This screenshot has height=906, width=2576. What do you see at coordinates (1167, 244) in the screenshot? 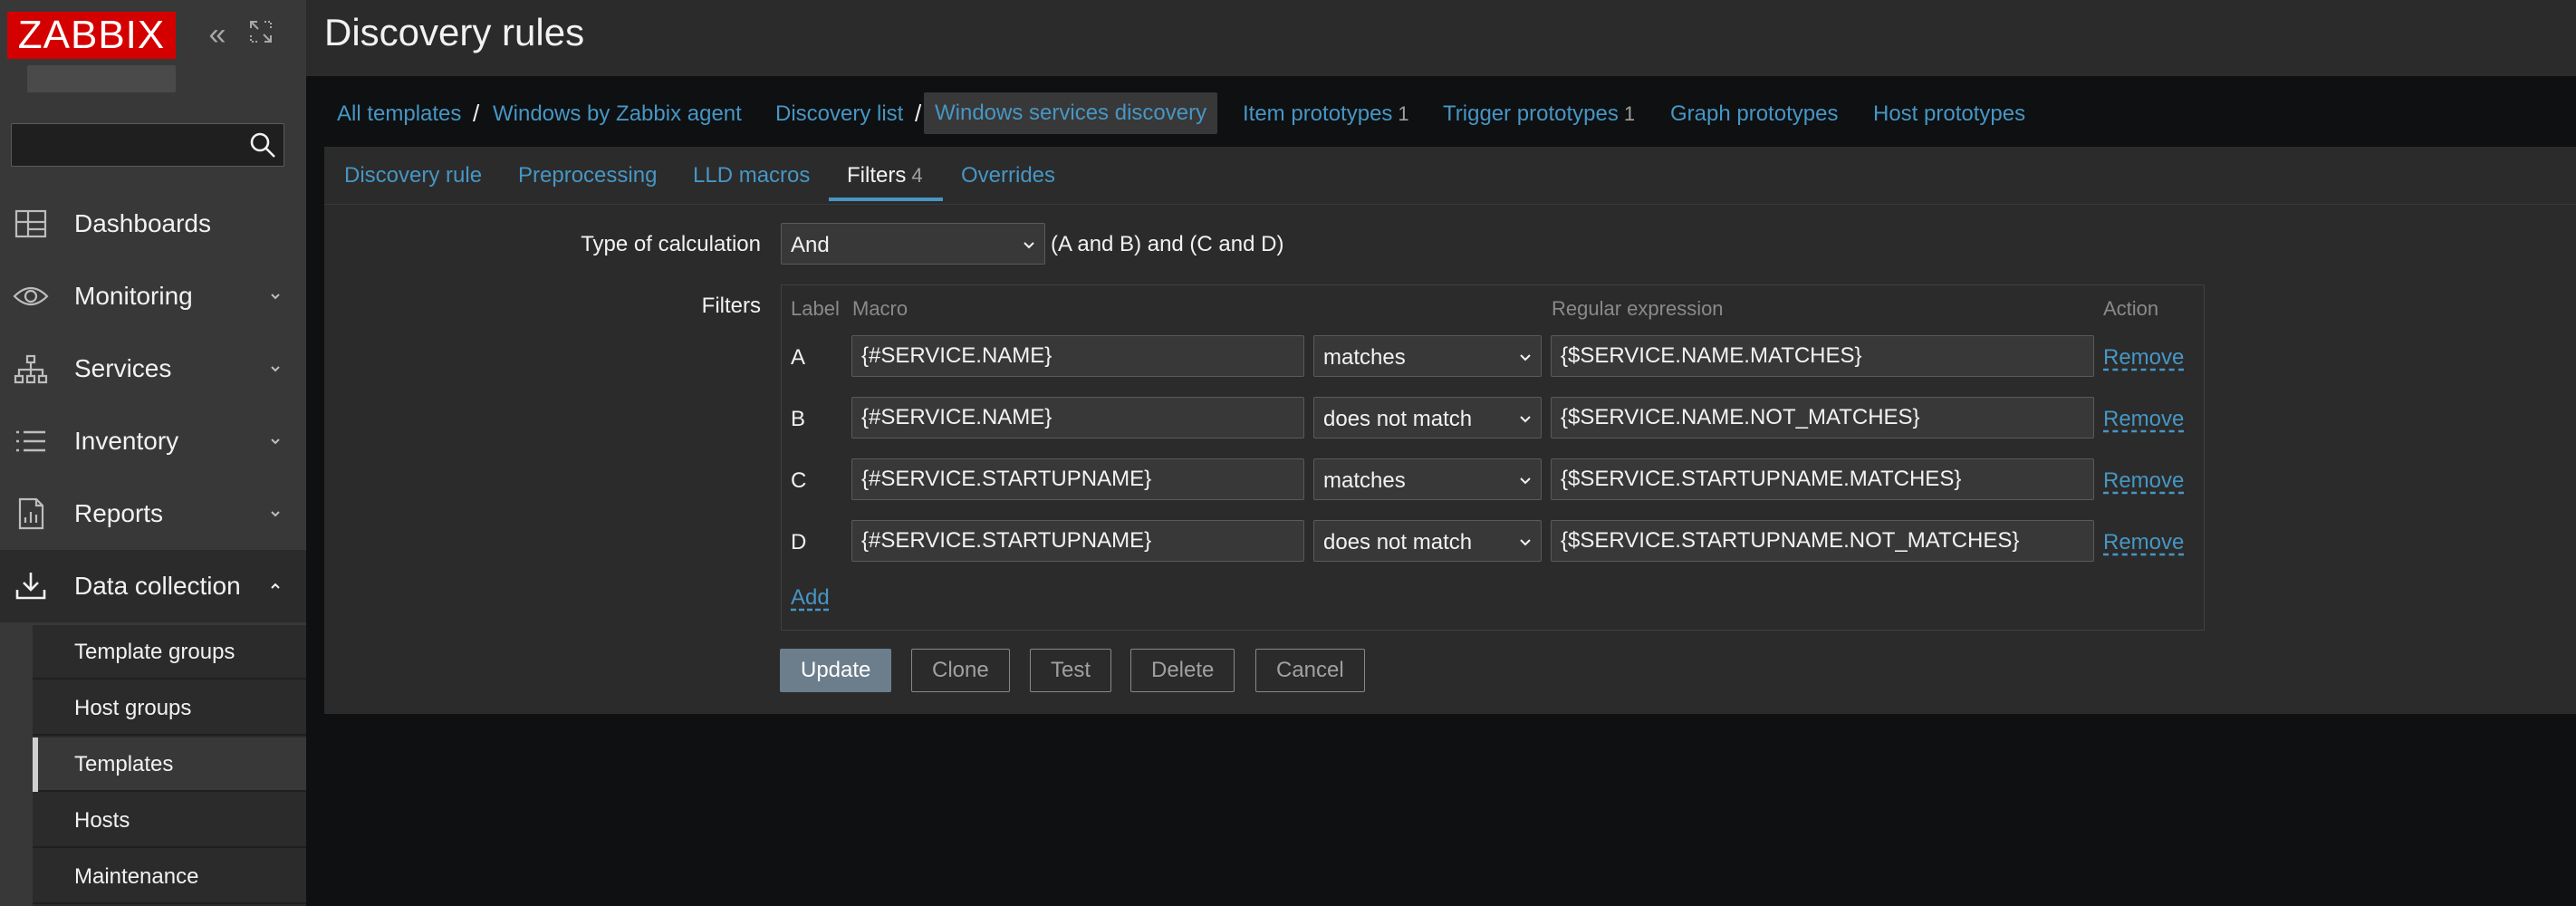
I see `calculation-expression: (A and B) and (C and D)` at bounding box center [1167, 244].